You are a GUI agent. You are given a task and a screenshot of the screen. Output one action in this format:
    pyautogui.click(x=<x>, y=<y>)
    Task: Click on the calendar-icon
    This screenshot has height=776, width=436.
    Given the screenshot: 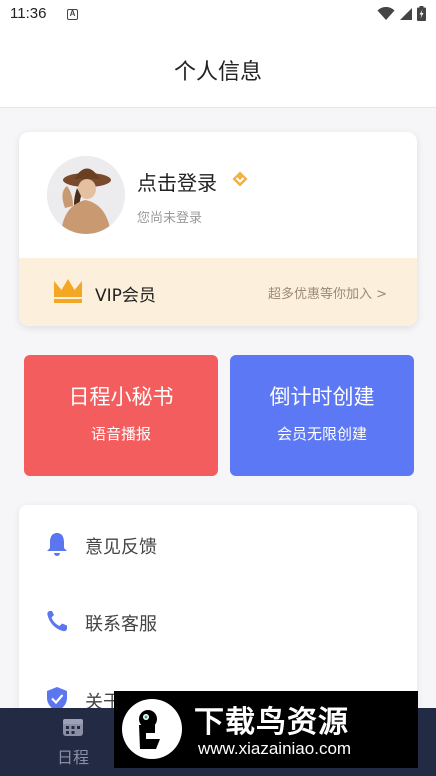 What is the action you would take?
    pyautogui.click(x=73, y=727)
    